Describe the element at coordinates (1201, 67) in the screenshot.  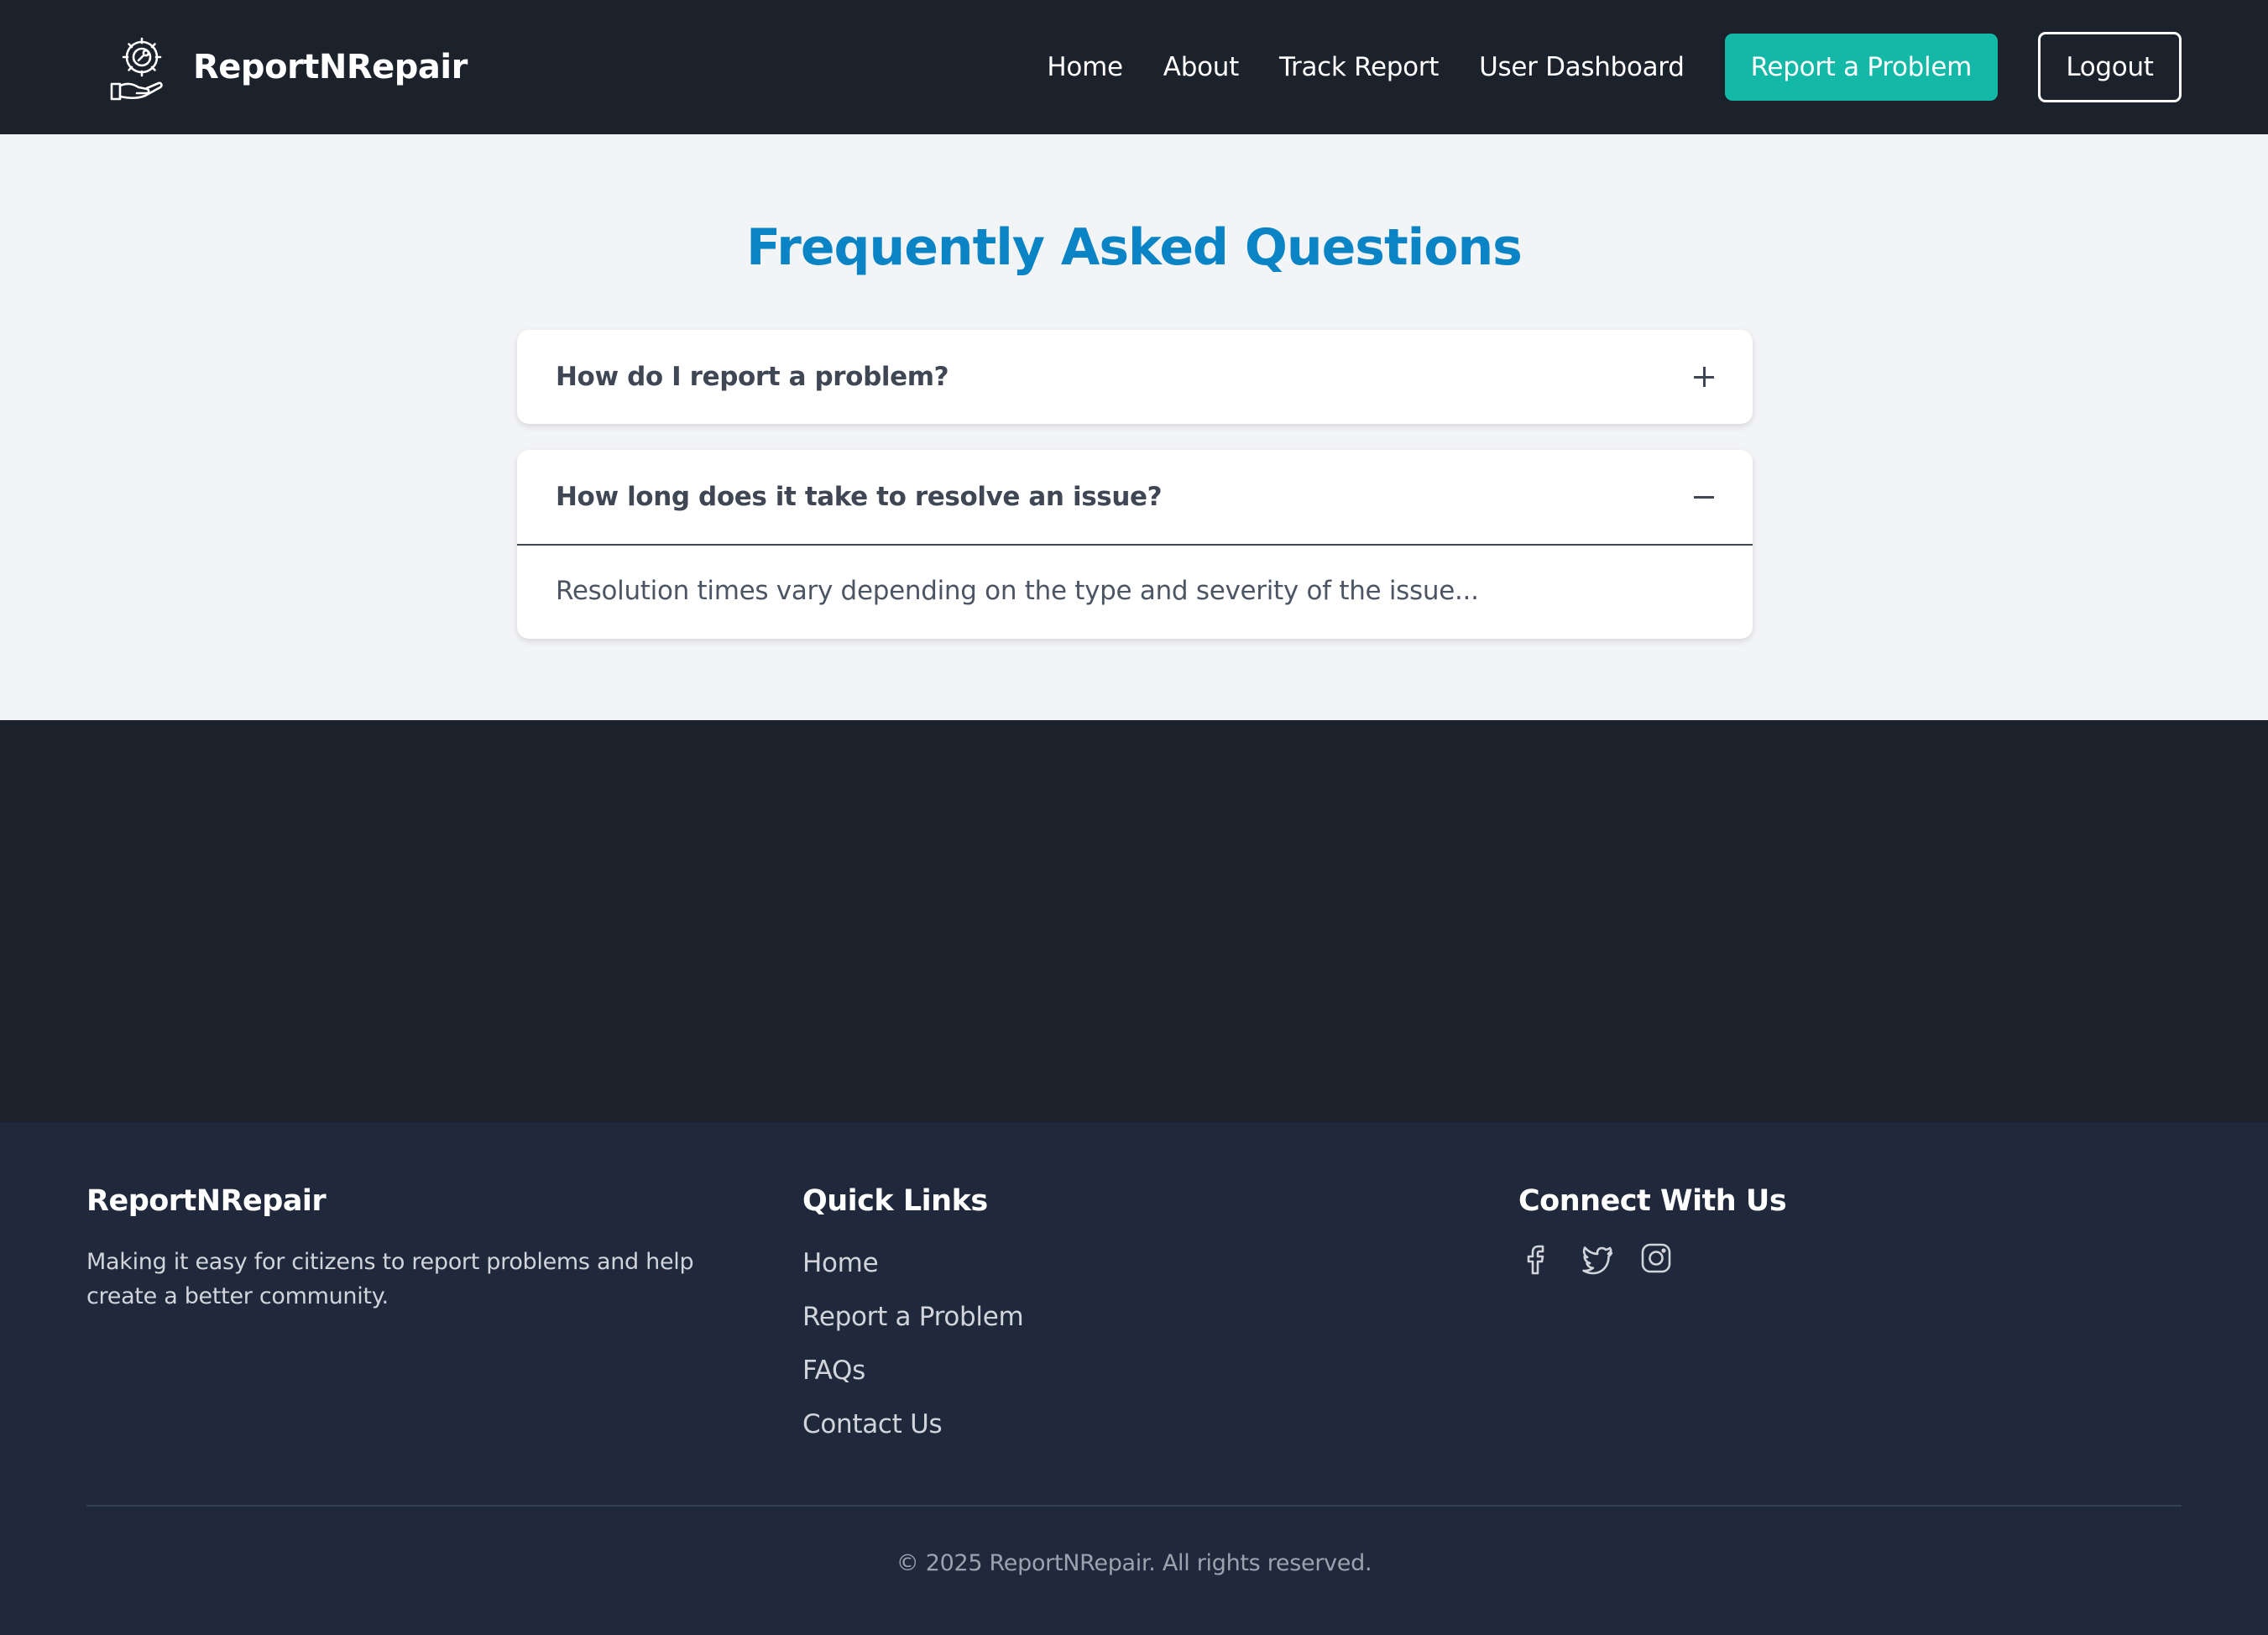
I see `nav-link-about: About` at that location.